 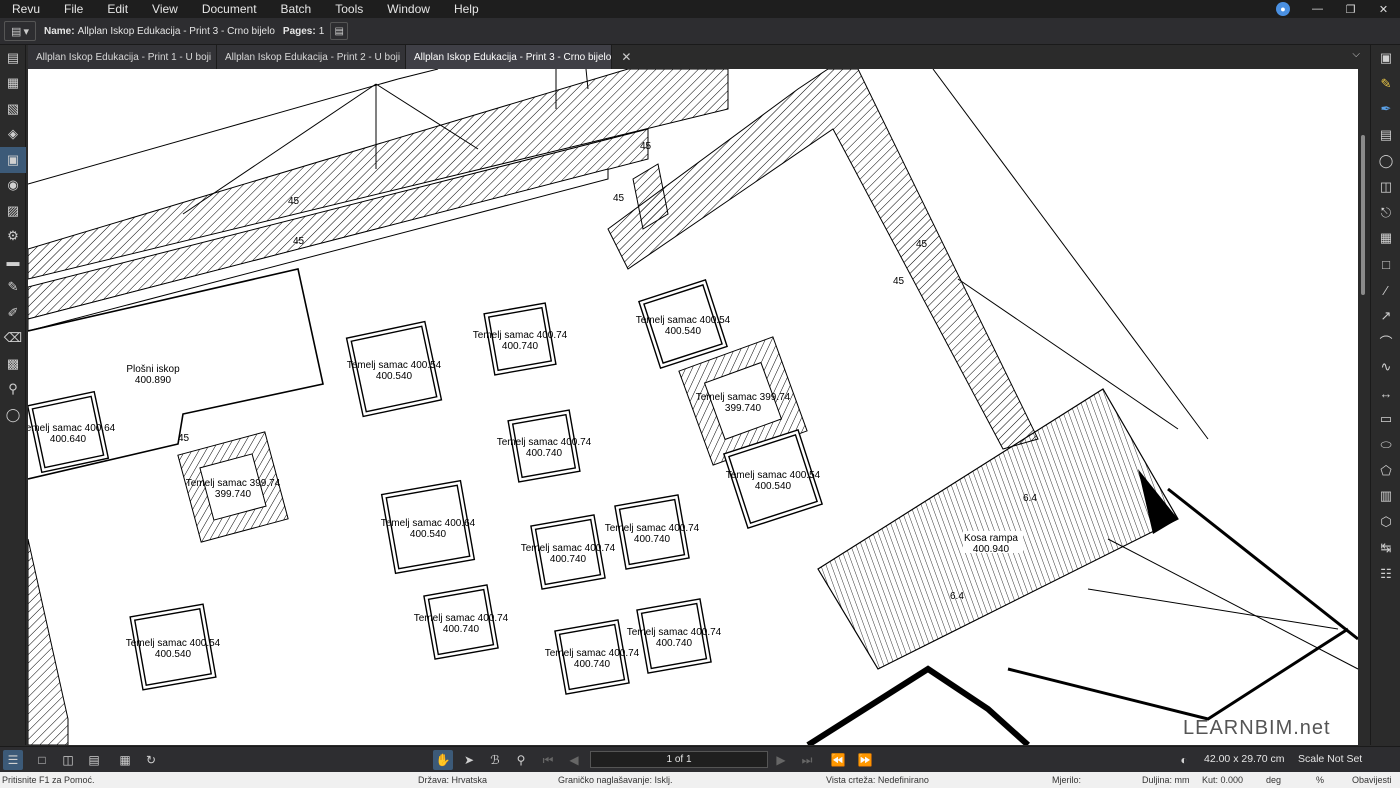 What do you see at coordinates (544, 453) in the screenshot?
I see `foundation-elevation: 400.740` at bounding box center [544, 453].